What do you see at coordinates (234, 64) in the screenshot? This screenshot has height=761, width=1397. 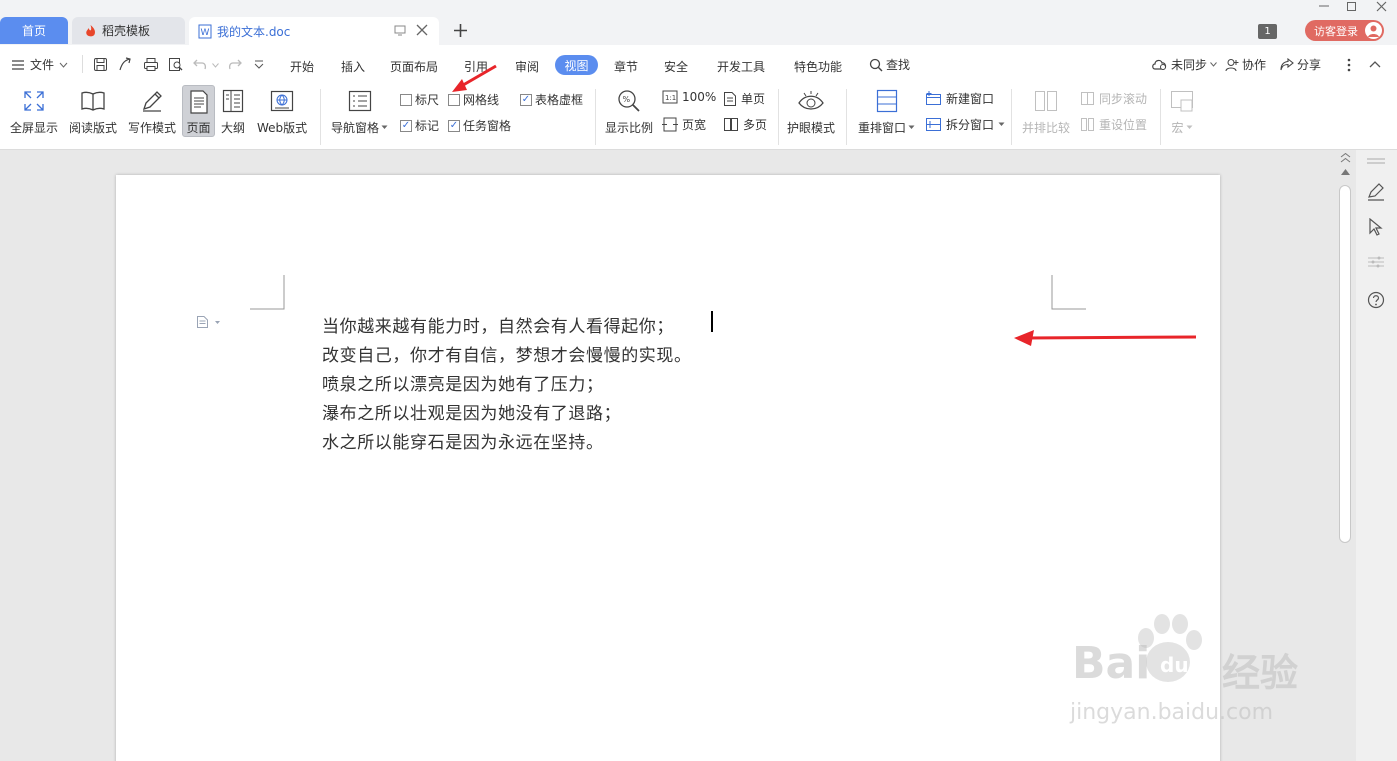 I see `redo-icon` at bounding box center [234, 64].